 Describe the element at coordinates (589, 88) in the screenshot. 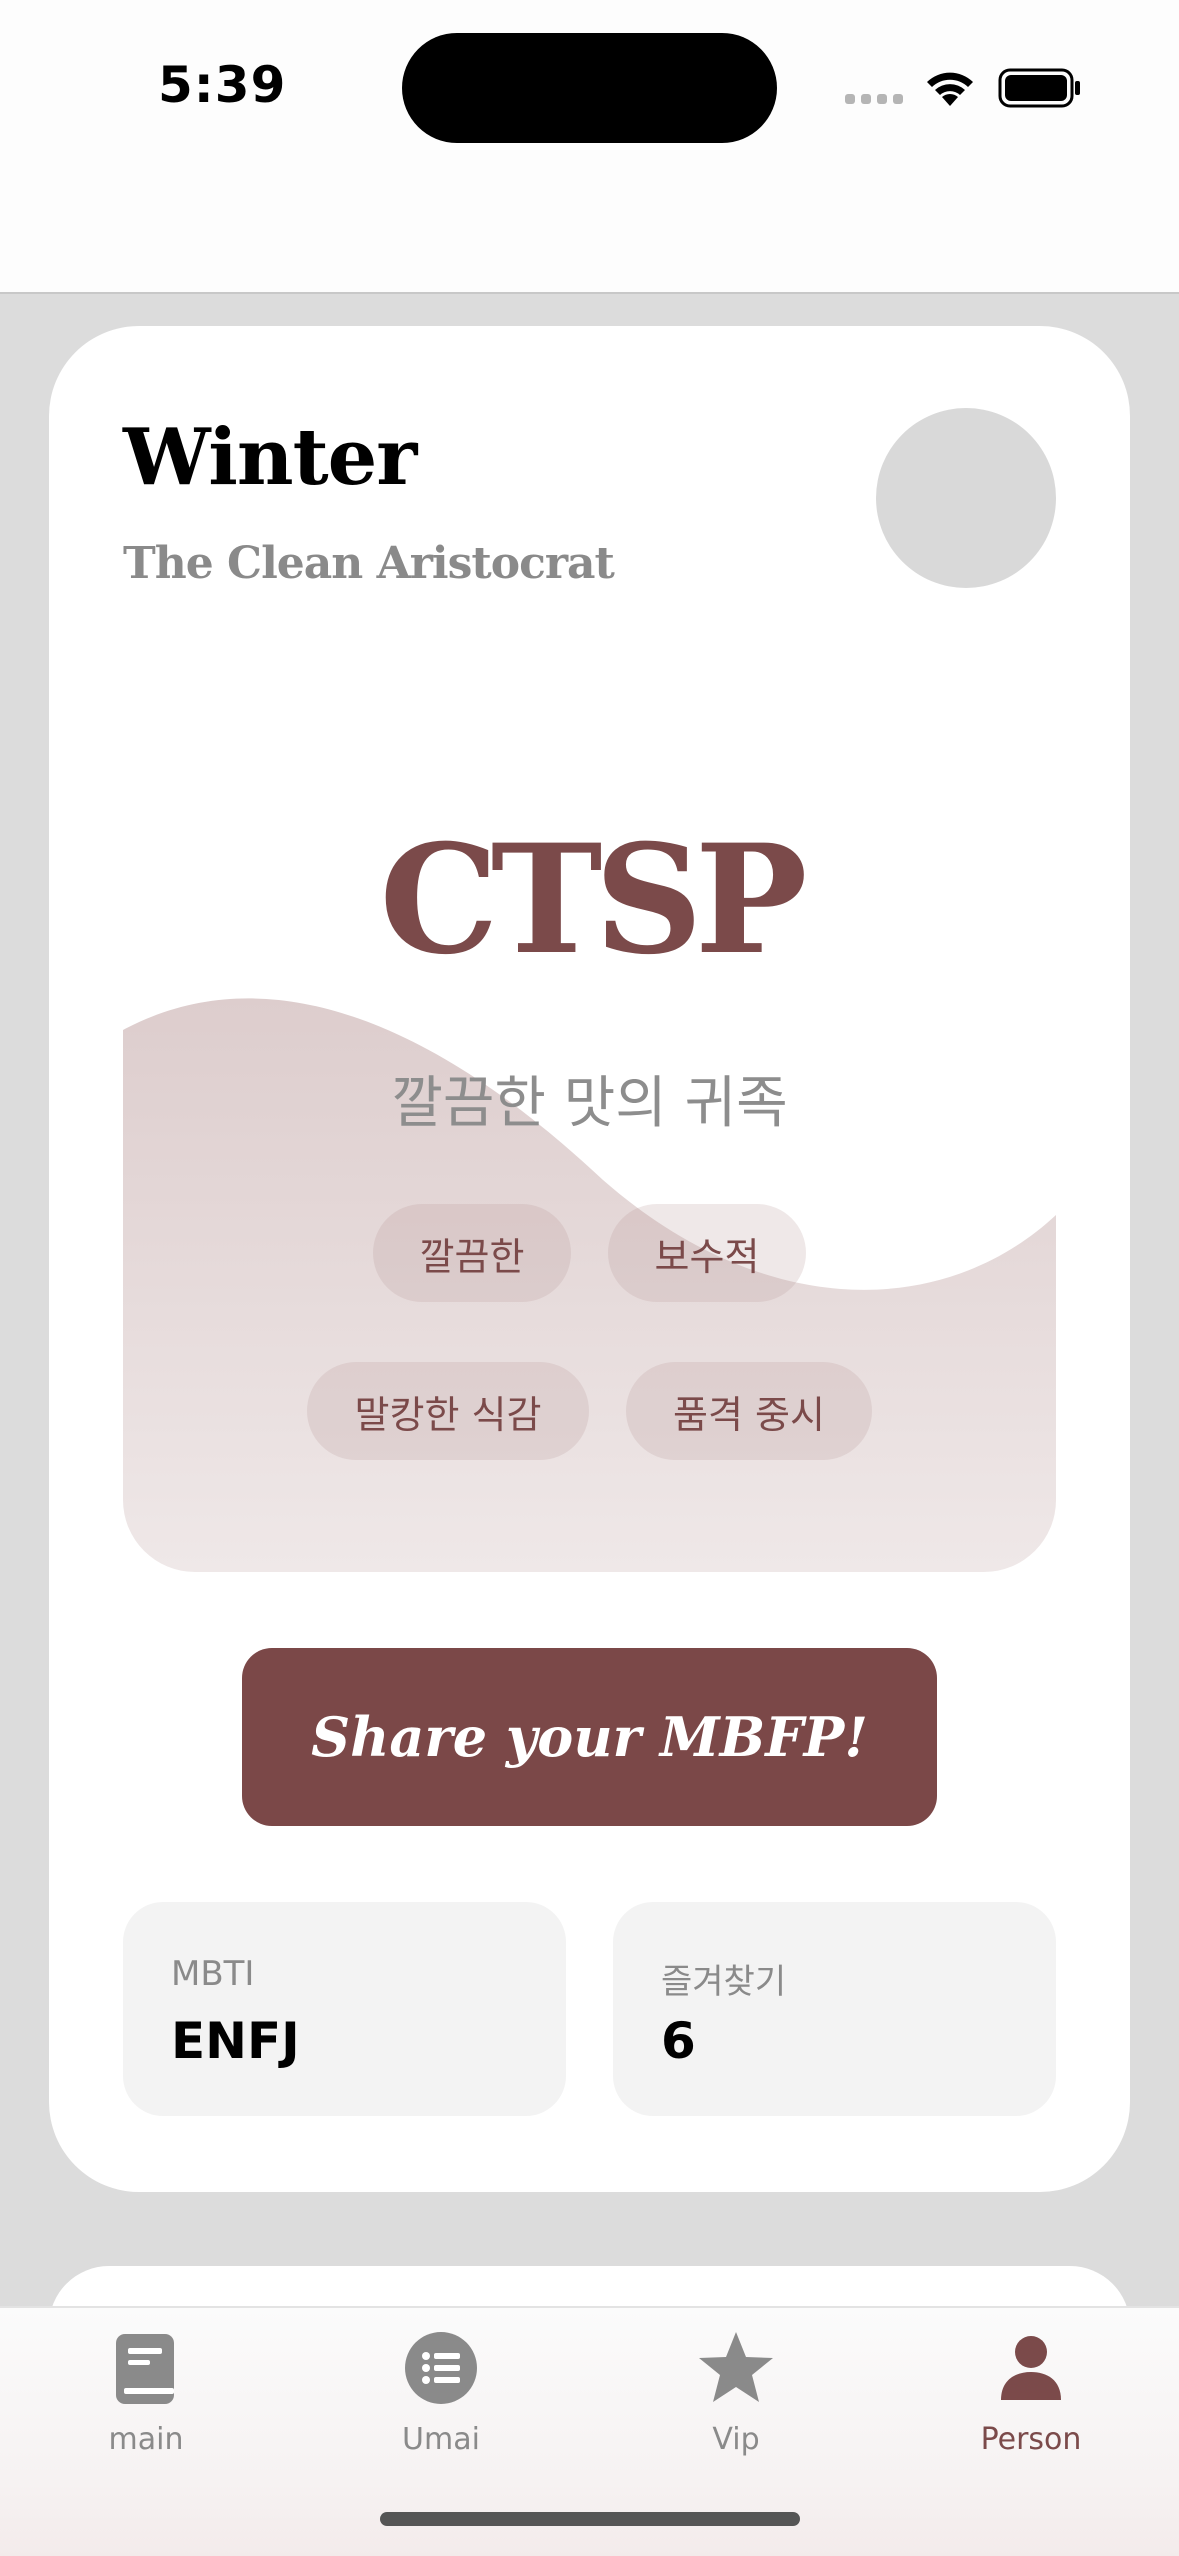

I see `dynamic-island` at that location.